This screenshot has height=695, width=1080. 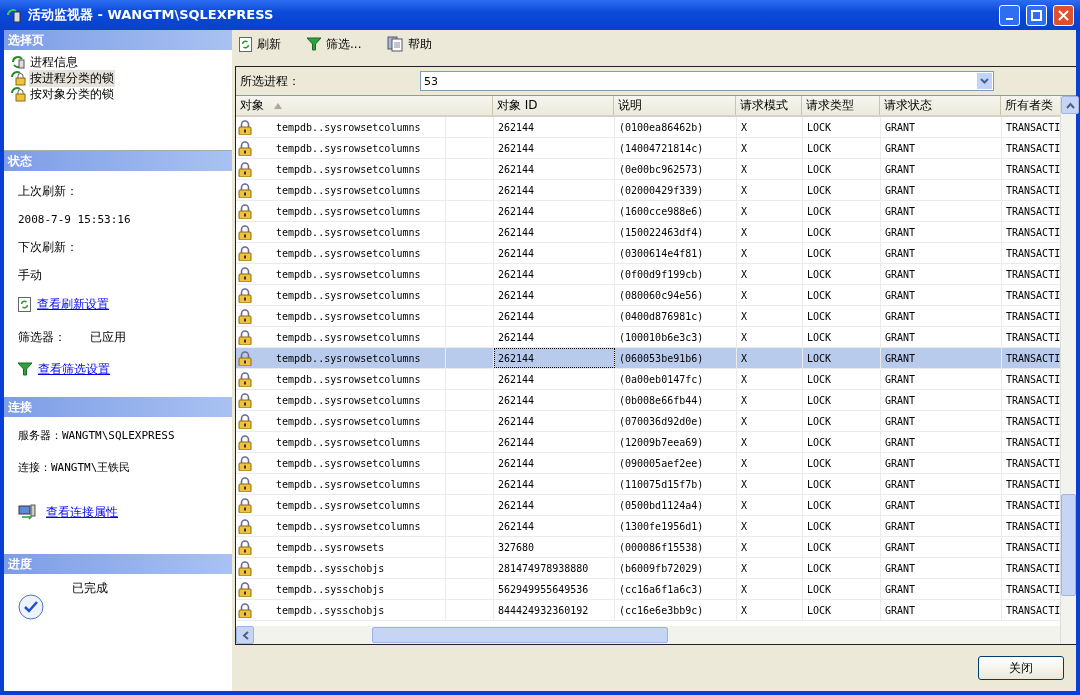 I want to click on column-header: 请求类型, so click(x=841, y=105).